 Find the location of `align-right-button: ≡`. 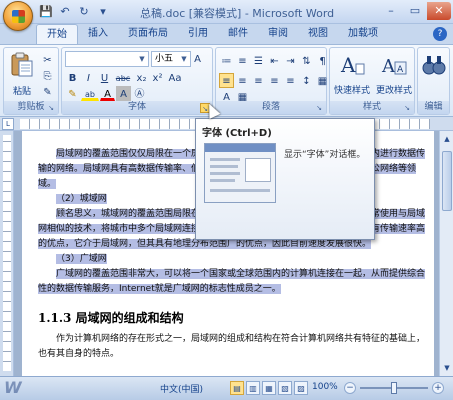

align-right-button: ≡ is located at coordinates (258, 80).